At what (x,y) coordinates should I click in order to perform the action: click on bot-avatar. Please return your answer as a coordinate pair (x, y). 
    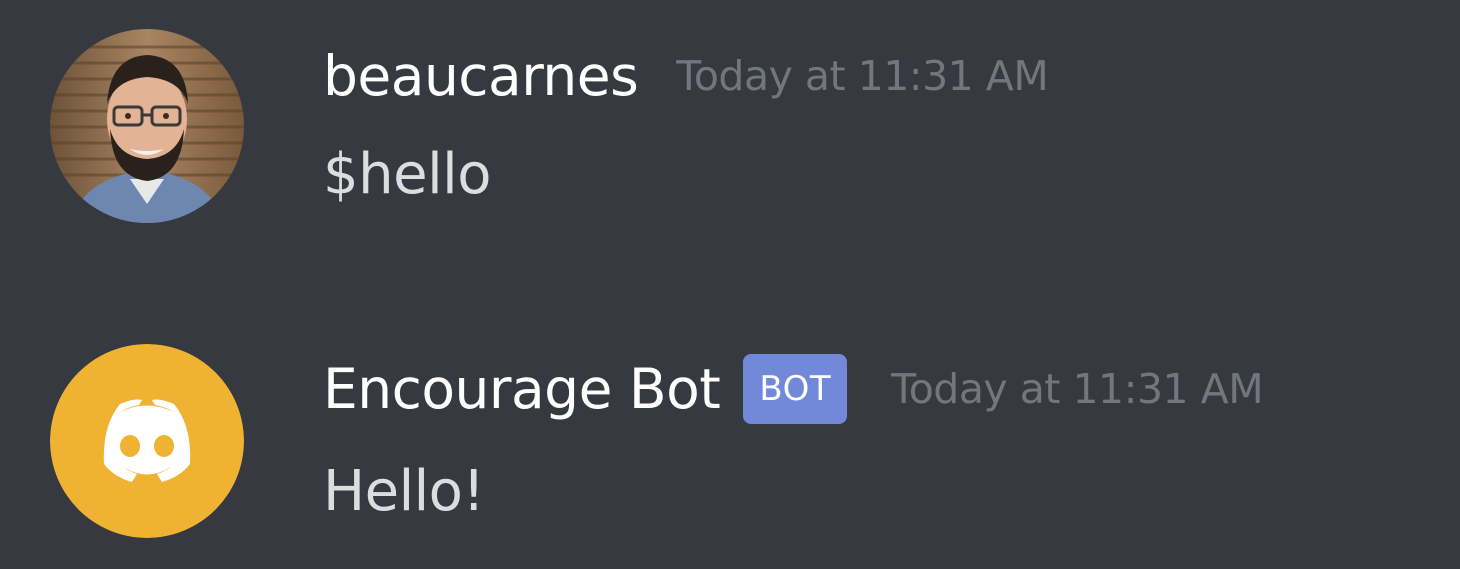
    Looking at the image, I should click on (147, 441).